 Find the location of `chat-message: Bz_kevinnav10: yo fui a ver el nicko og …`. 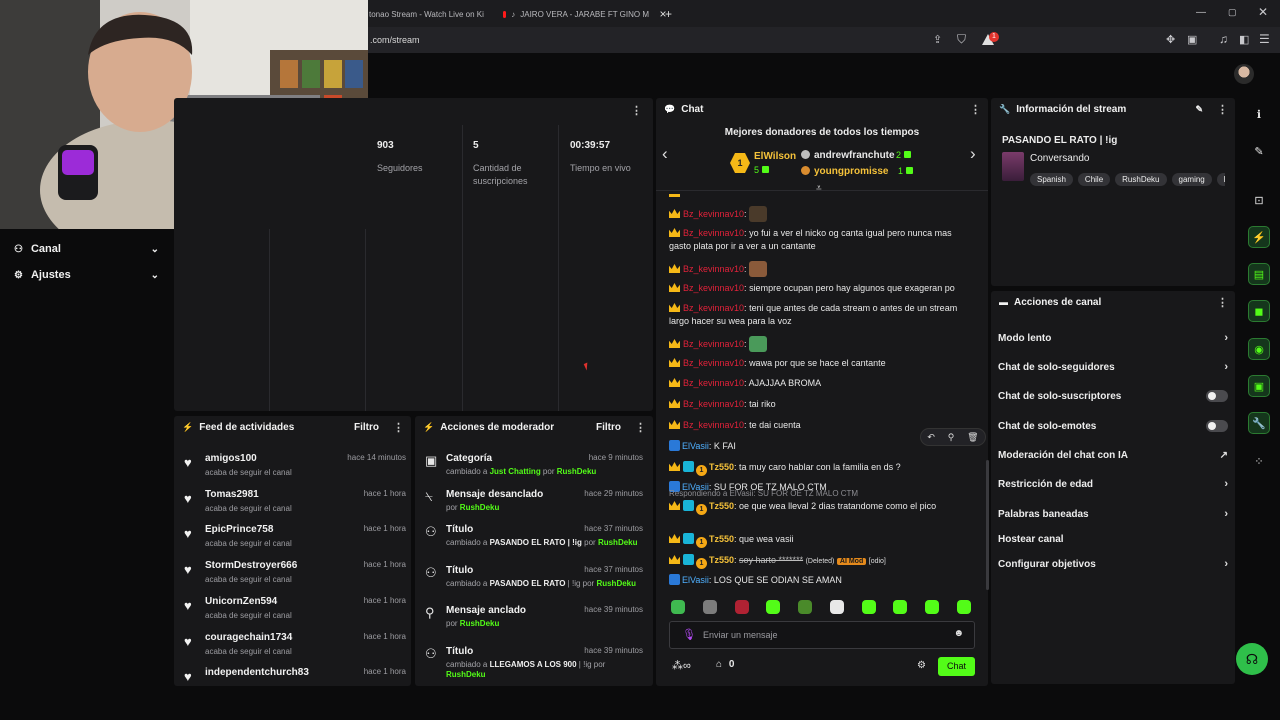

chat-message: Bz_kevinnav10: yo fui a ver el nicko og … is located at coordinates (819, 240).